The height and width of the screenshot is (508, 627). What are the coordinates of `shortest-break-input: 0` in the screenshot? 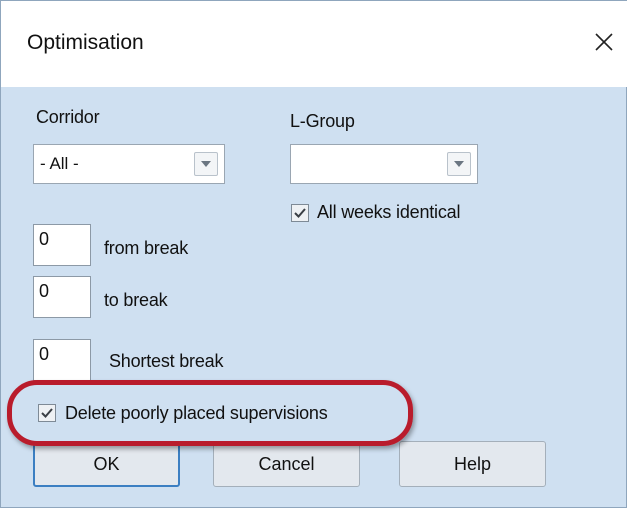 It's located at (62, 360).